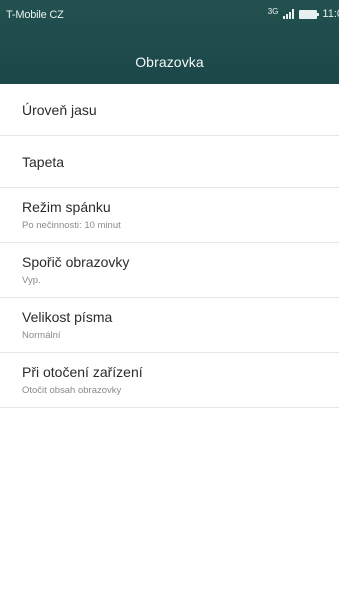 The height and width of the screenshot is (610, 339). Describe the element at coordinates (330, 14) in the screenshot. I see `clock: 11:0` at that location.